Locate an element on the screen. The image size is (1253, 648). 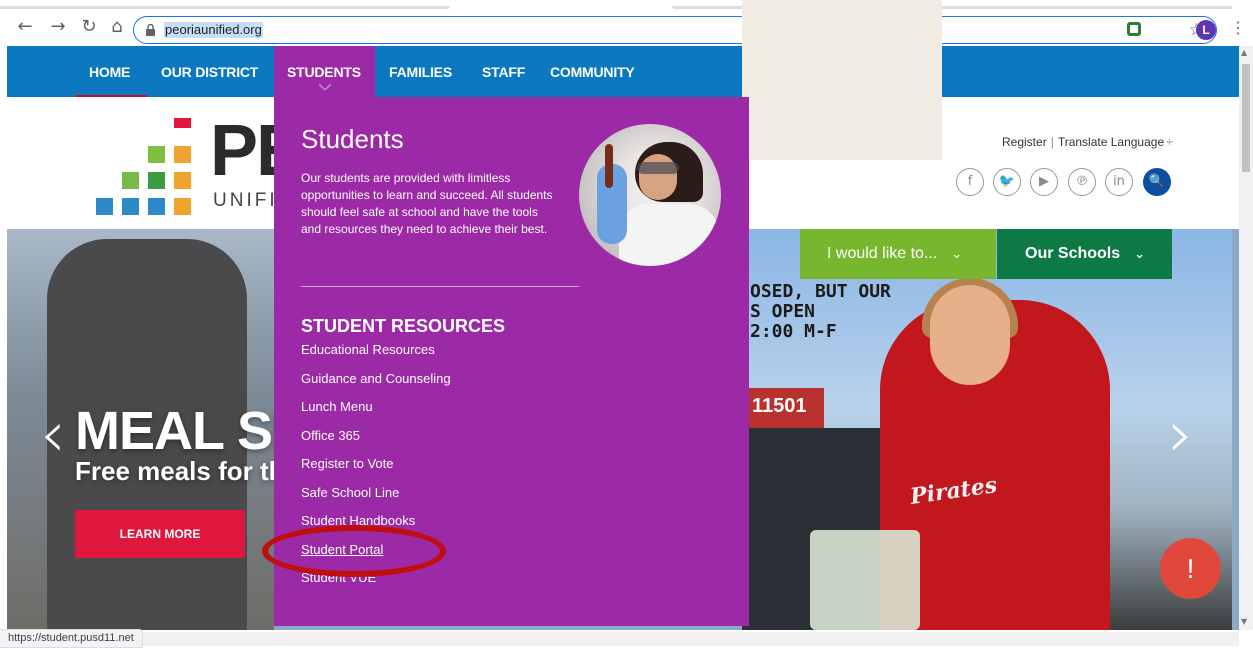
scroll-up-icon: ▲ is located at coordinates (1244, 52).